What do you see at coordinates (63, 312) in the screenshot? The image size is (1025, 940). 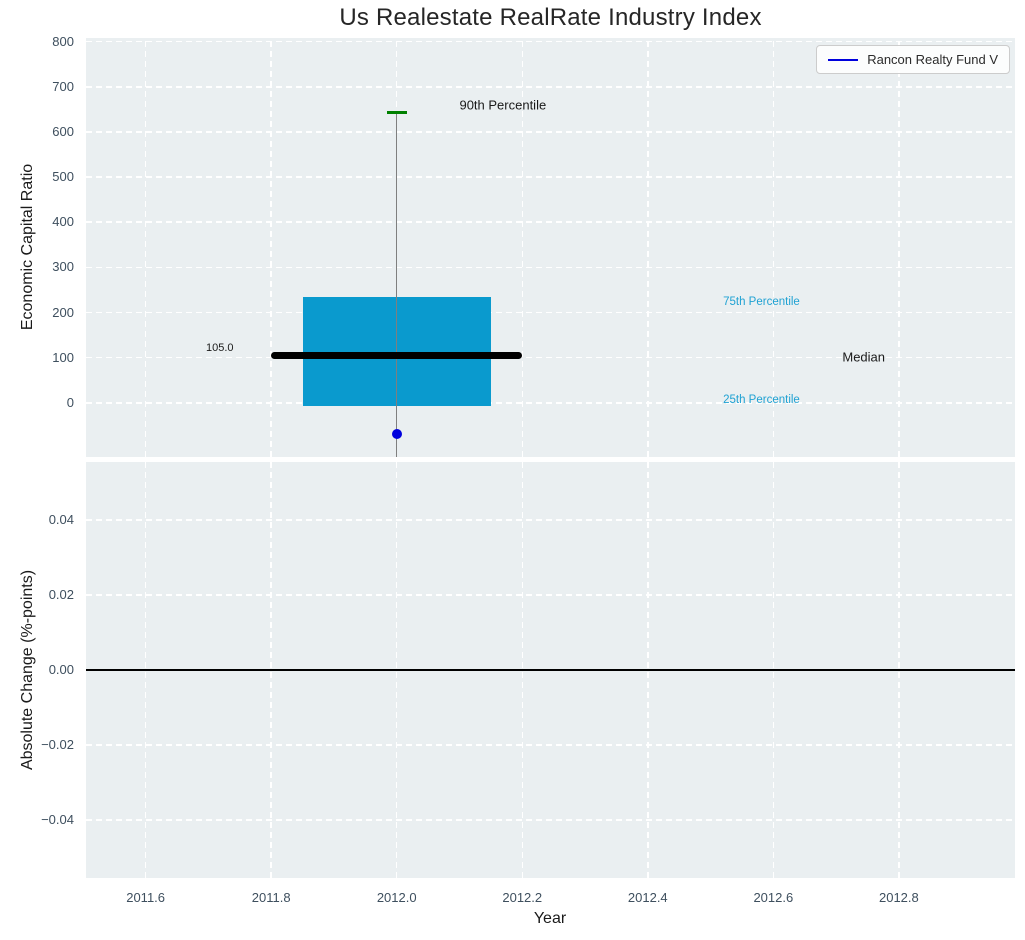 I see `top-y-tick-label: 200` at bounding box center [63, 312].